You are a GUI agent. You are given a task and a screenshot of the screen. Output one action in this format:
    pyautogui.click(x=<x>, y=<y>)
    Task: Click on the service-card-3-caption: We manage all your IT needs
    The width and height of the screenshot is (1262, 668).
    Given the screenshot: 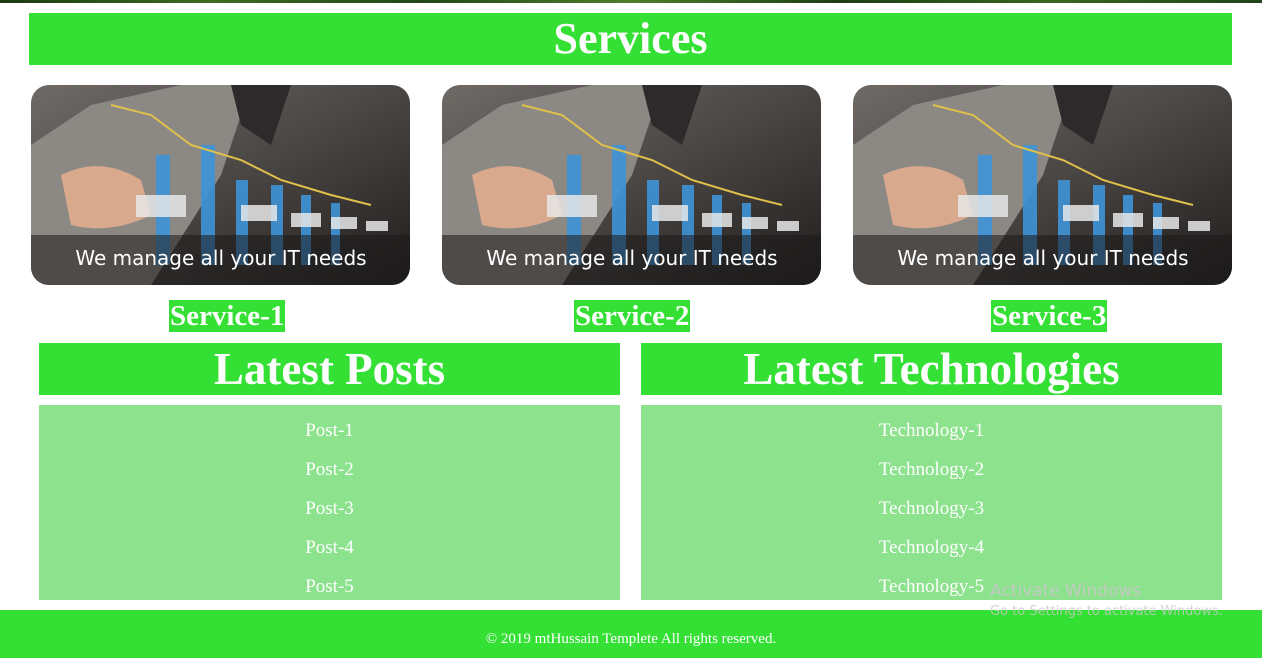 What is the action you would take?
    pyautogui.click(x=1042, y=258)
    